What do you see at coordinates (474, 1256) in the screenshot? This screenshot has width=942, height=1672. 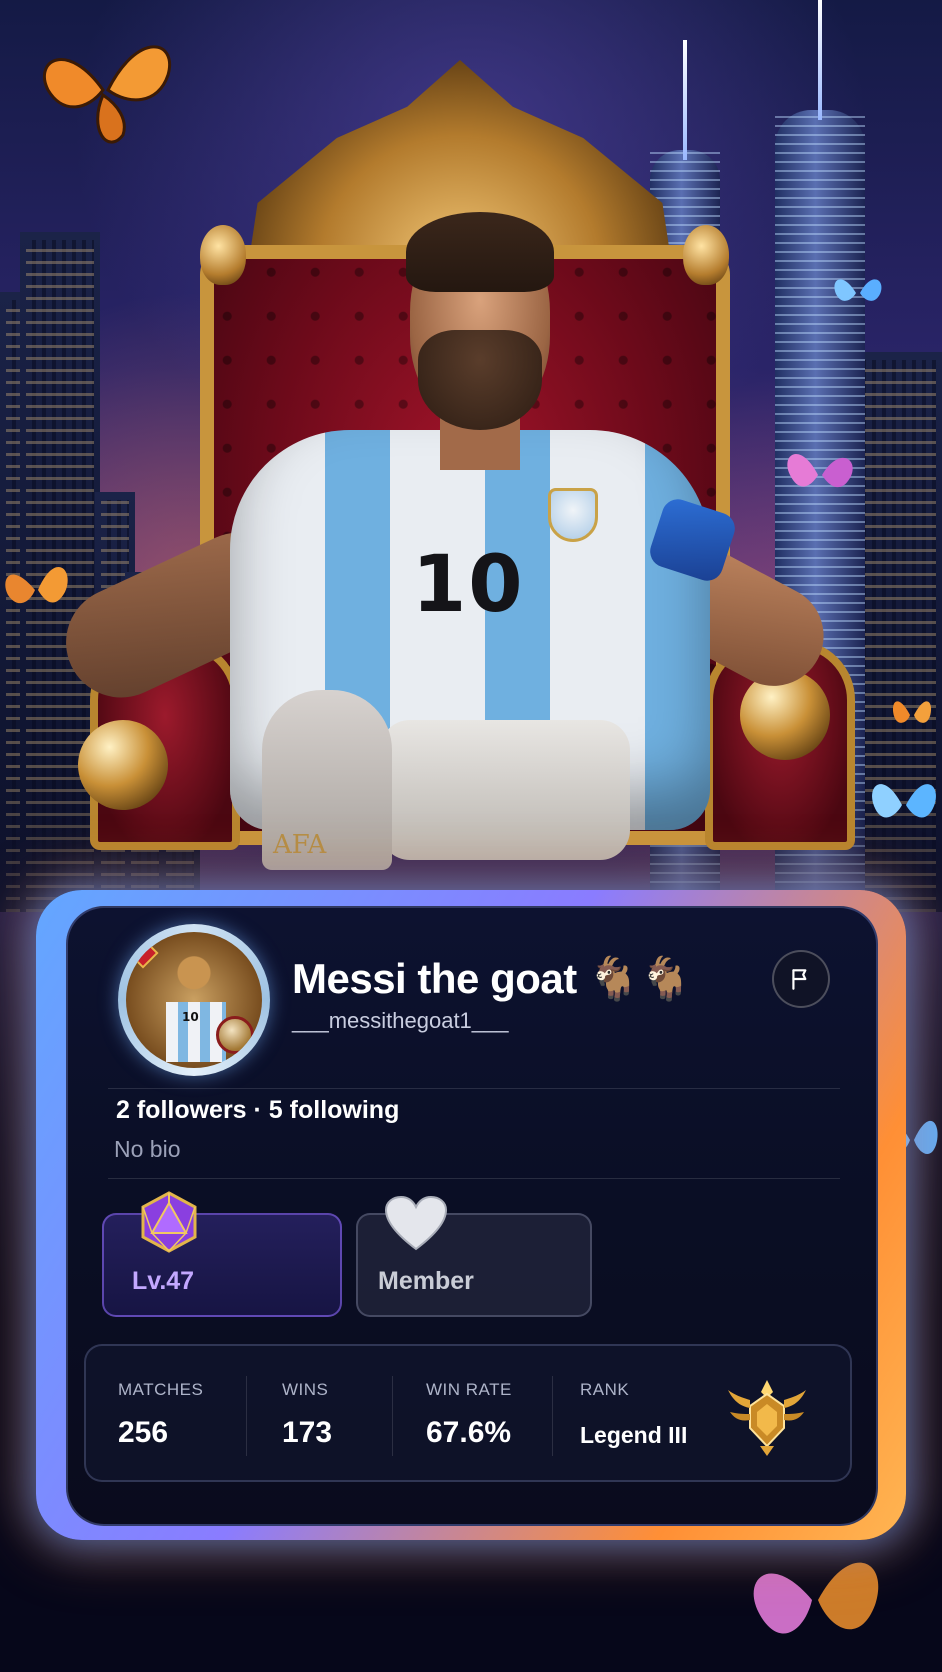 I see `membership-badge: Member` at bounding box center [474, 1256].